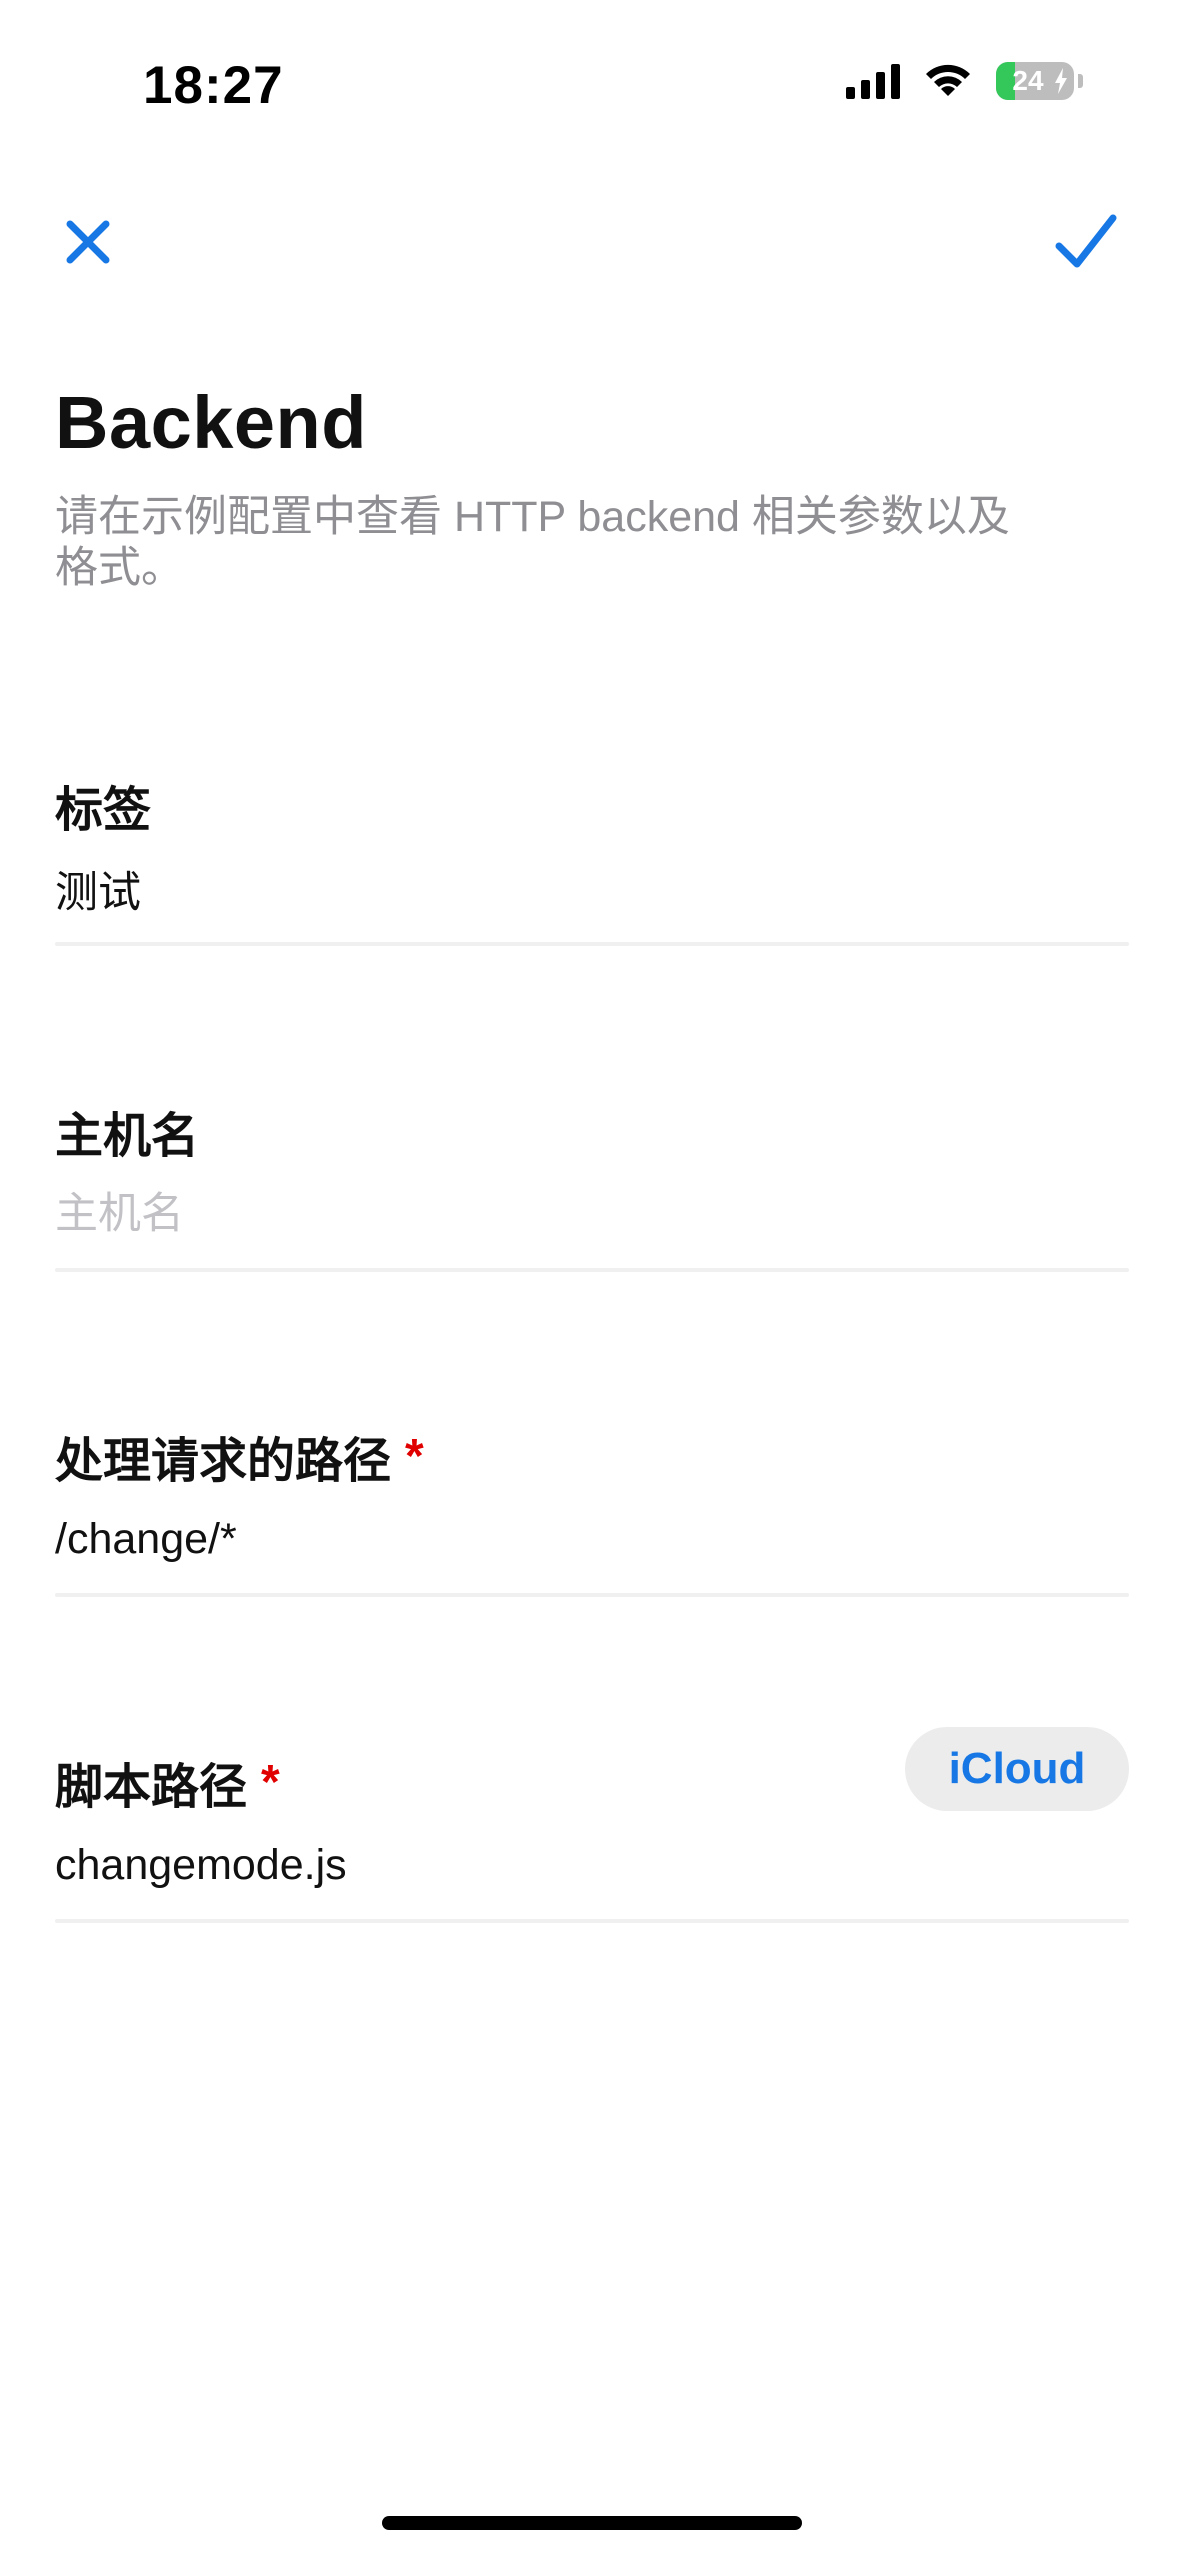  I want to click on page-subtitle: 请在示例配置中查看 HTTP backend 相关参数以及格式。, so click(532, 542).